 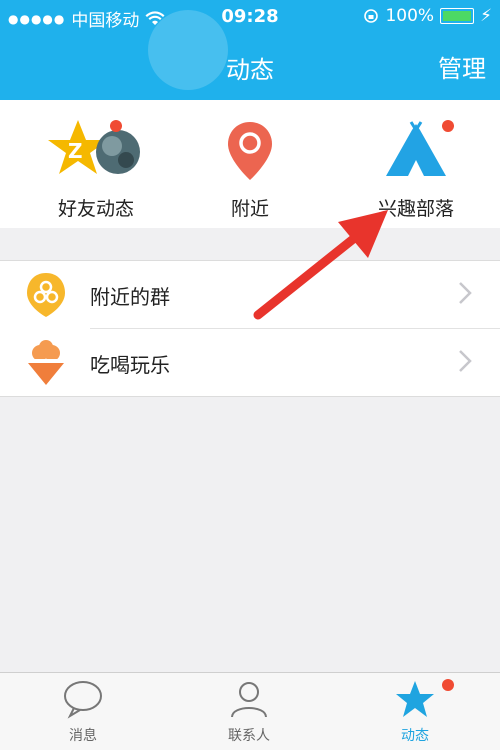 What do you see at coordinates (130, 365) in the screenshot?
I see `list-item-label: 吃喝玩乐` at bounding box center [130, 365].